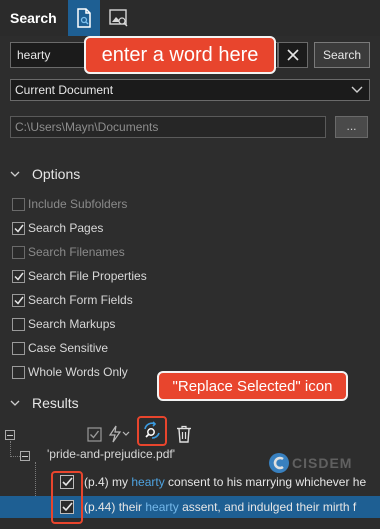 The image size is (380, 529). What do you see at coordinates (190, 90) in the screenshot?
I see `scope-select: Current Document` at bounding box center [190, 90].